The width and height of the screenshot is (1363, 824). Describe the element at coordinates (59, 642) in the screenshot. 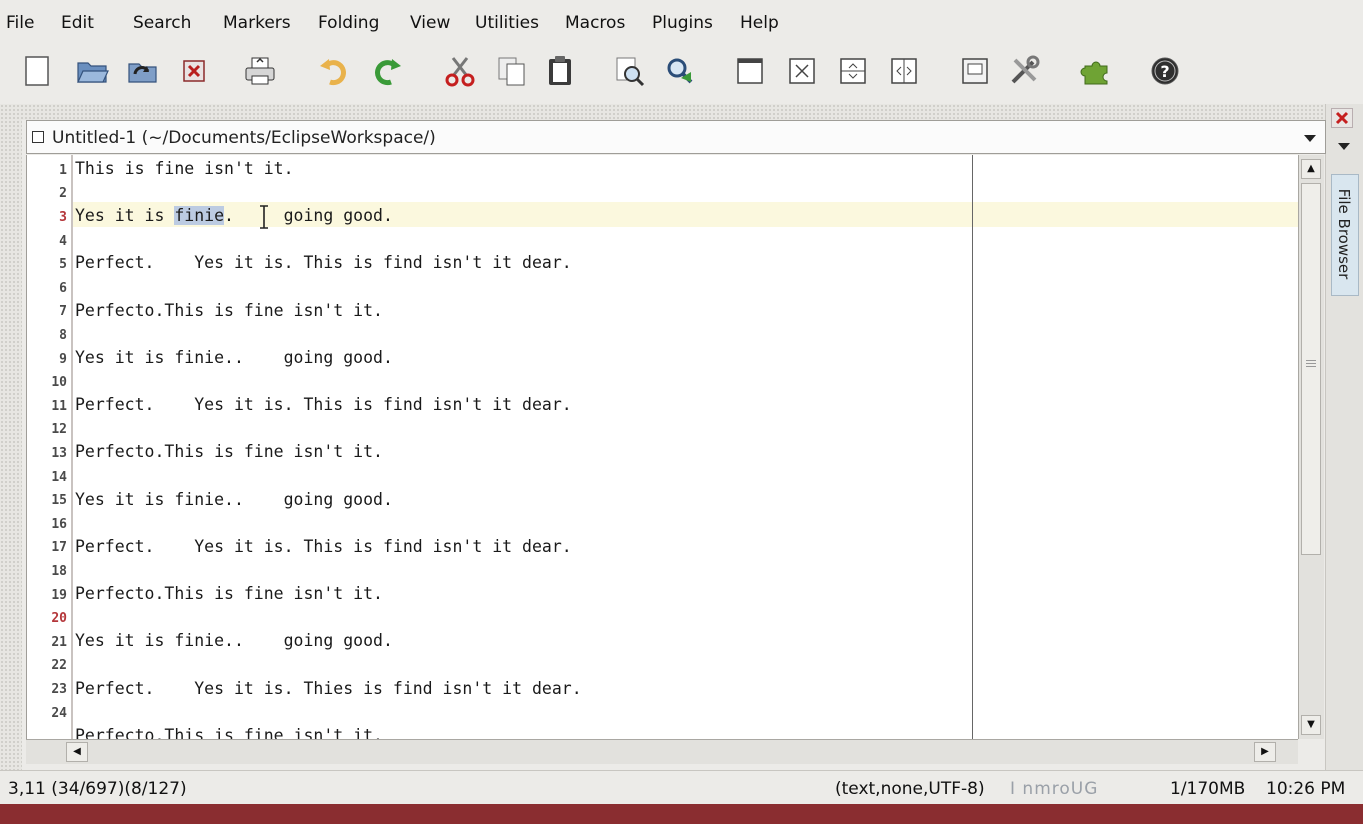

I see `line-number: 21` at that location.